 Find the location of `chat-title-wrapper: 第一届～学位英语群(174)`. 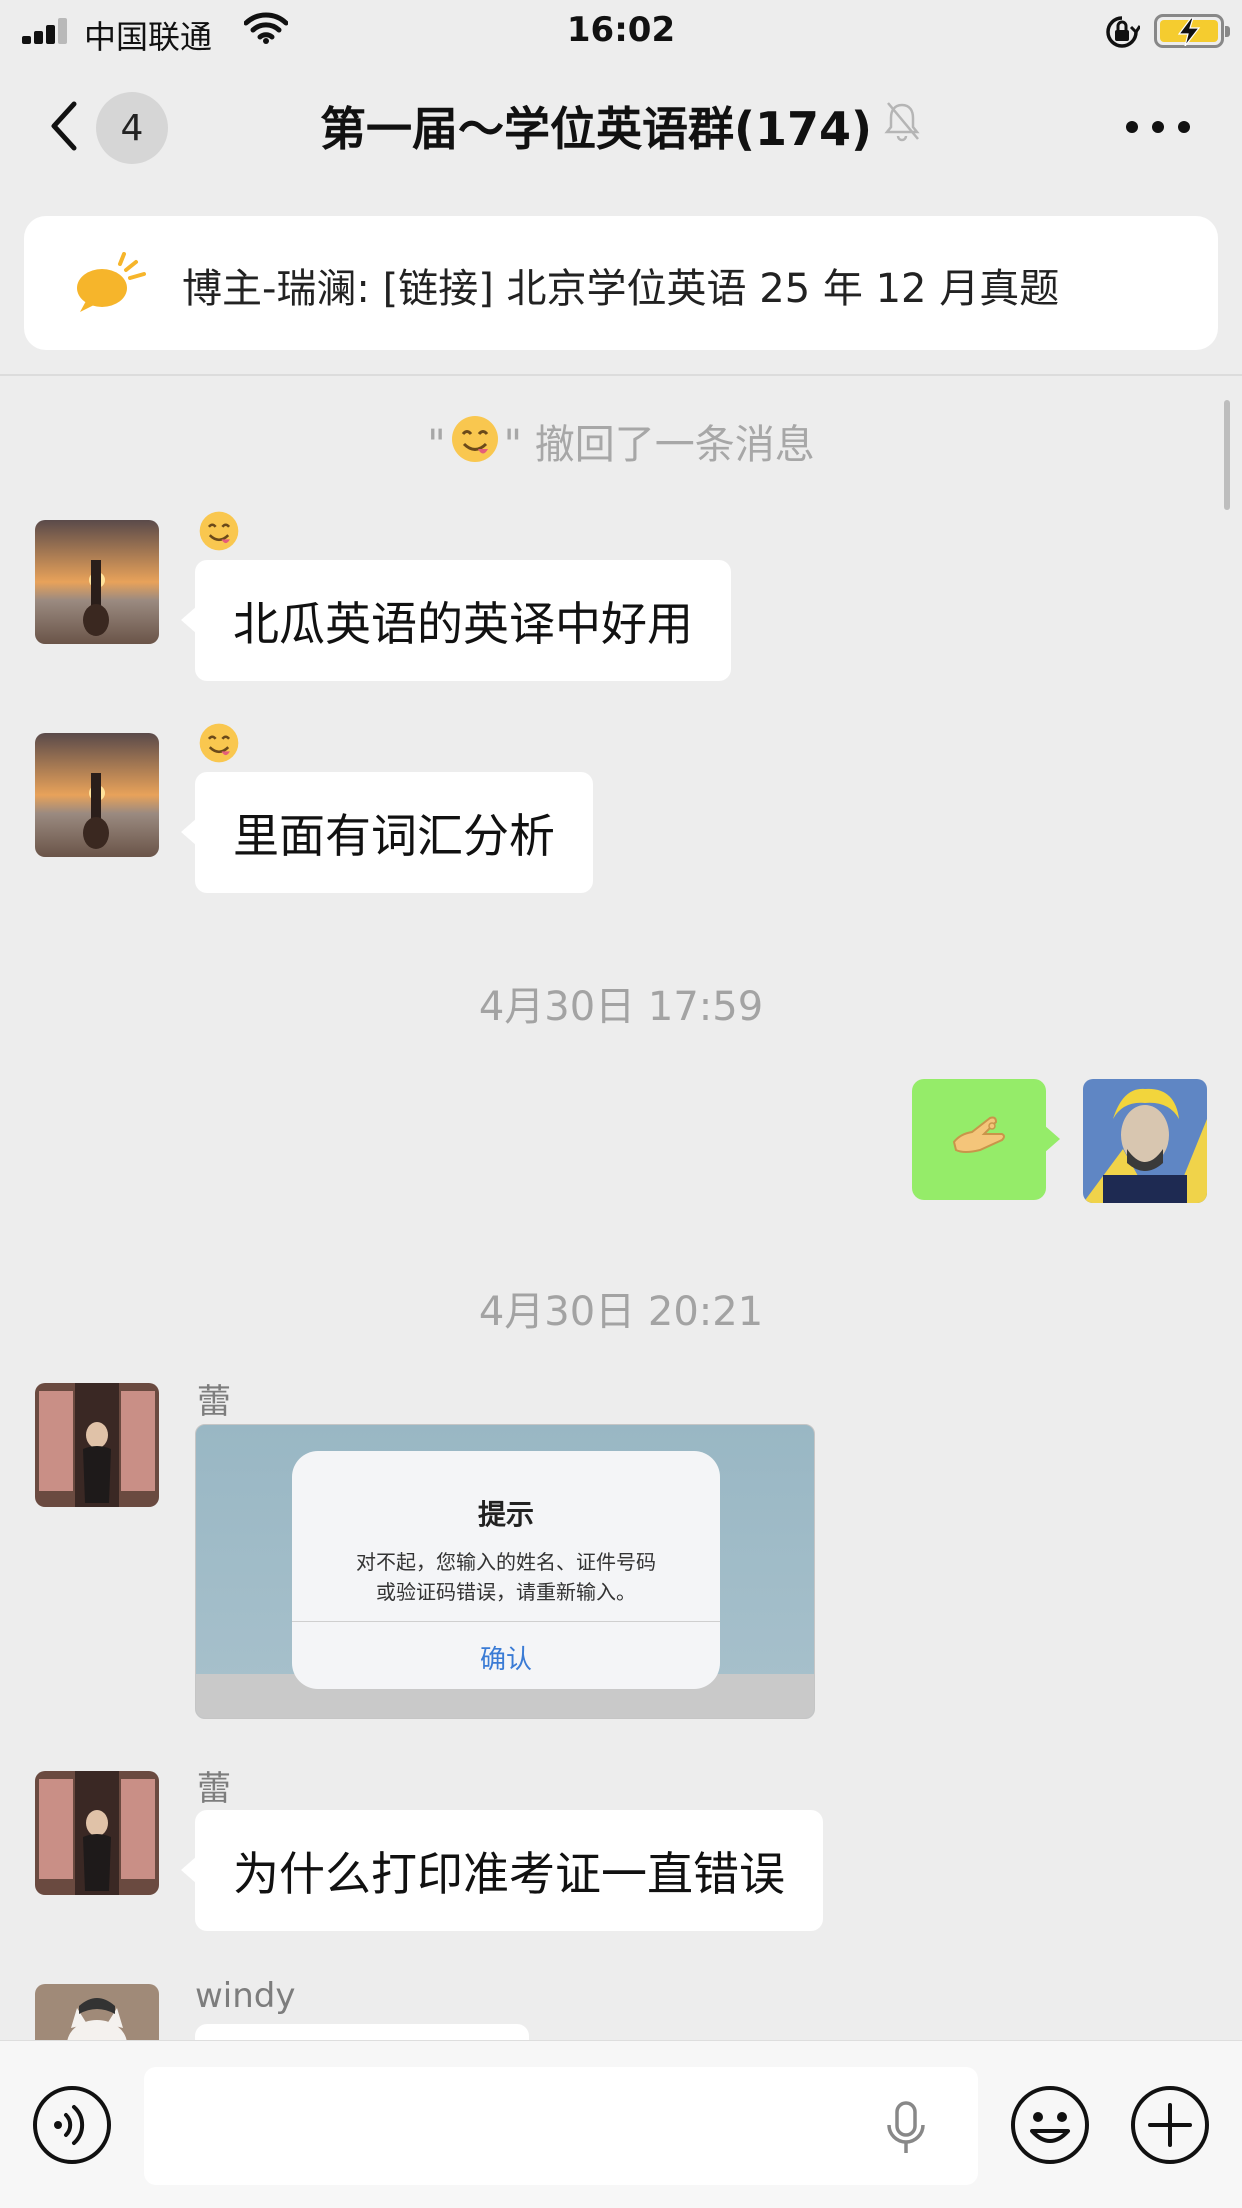

chat-title-wrapper: 第一届～学位英语群(174) is located at coordinates (621, 126).